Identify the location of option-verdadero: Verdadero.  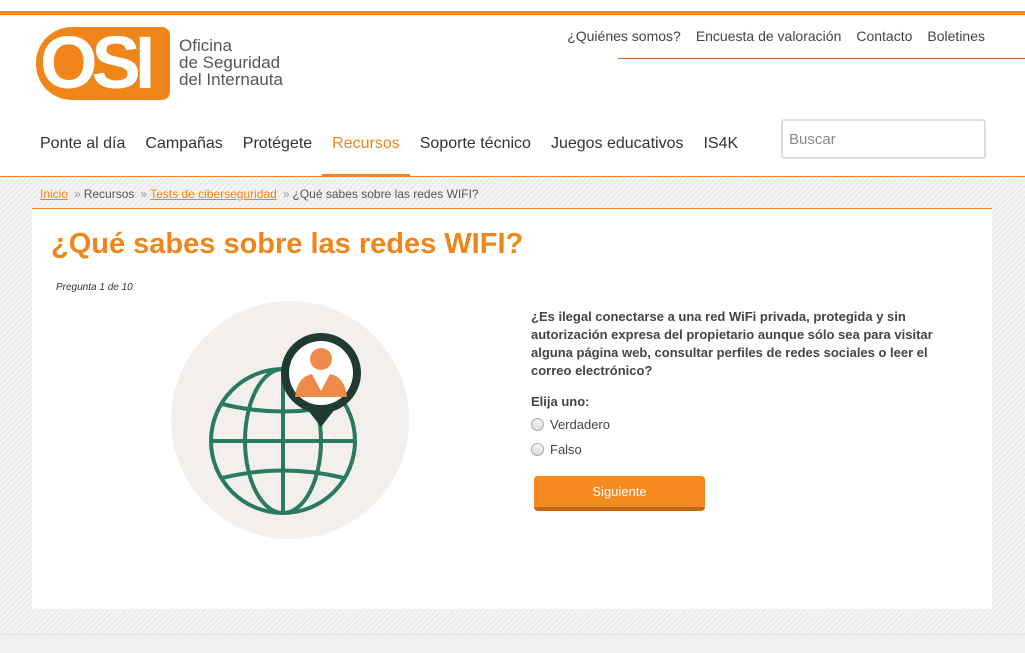
(570, 424).